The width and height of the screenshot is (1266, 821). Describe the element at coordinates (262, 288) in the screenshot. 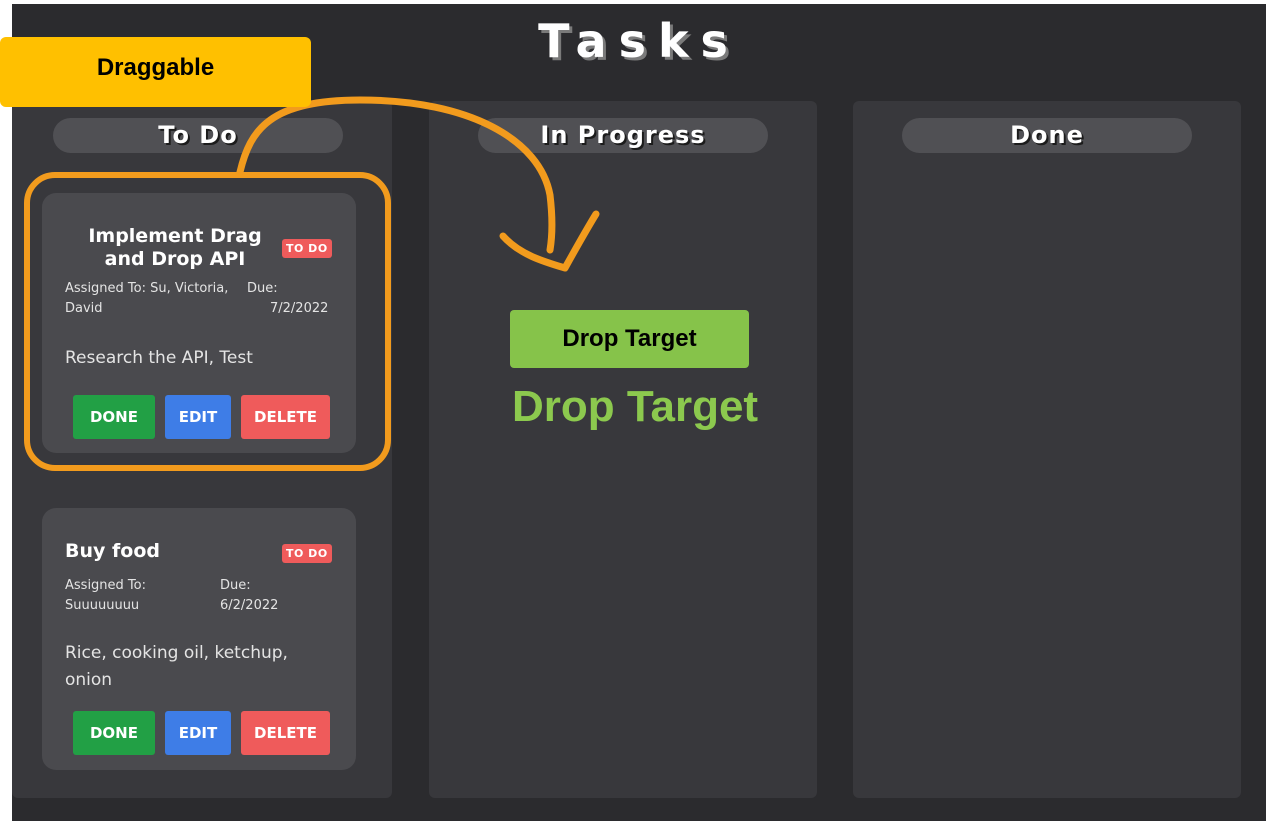

I see `due-label: Due:` at that location.